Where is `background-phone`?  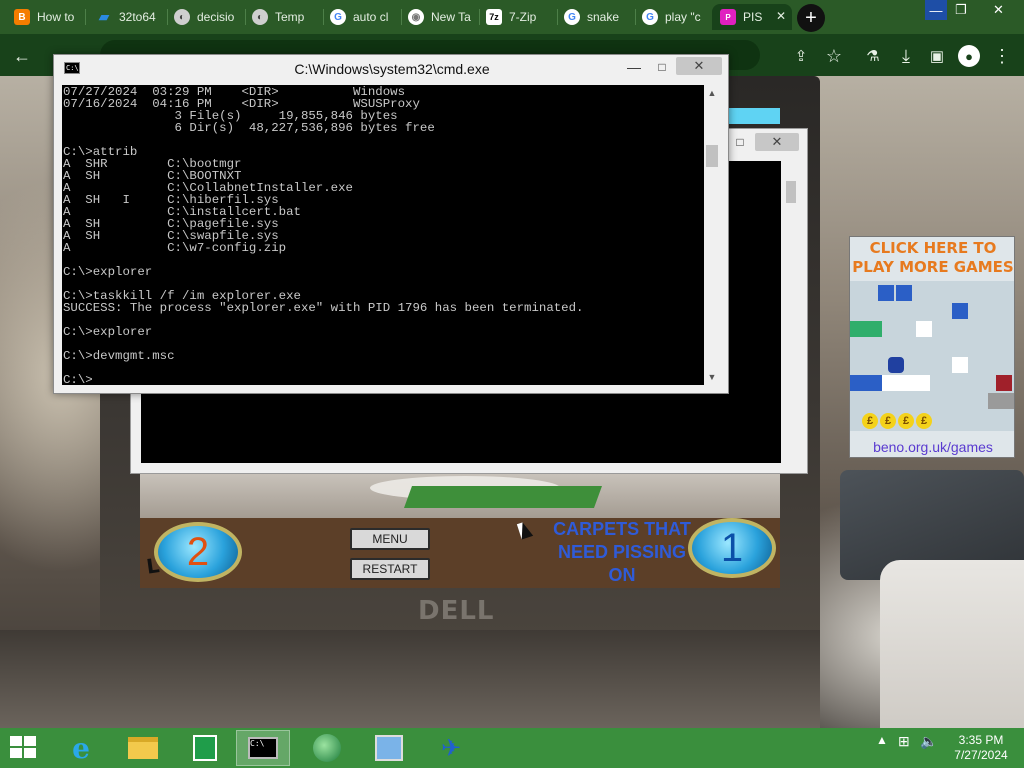 background-phone is located at coordinates (952, 645).